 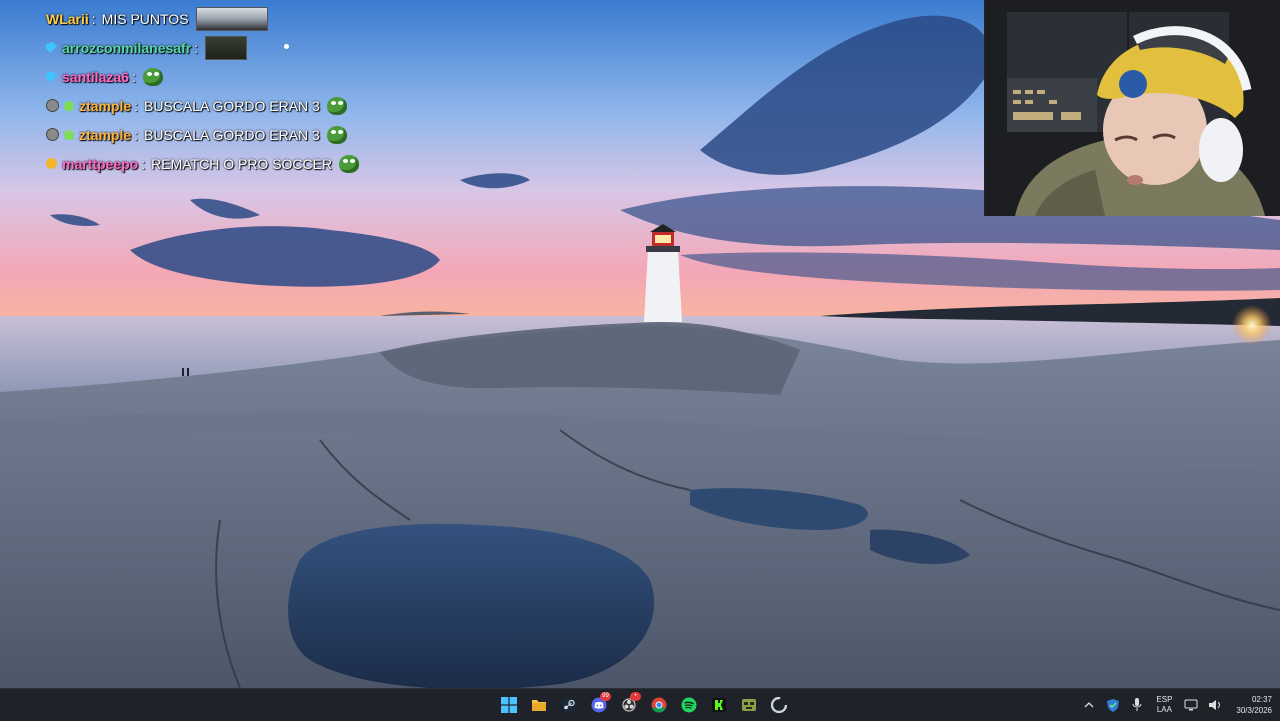 I want to click on game-taskbar-button, so click(x=749, y=705).